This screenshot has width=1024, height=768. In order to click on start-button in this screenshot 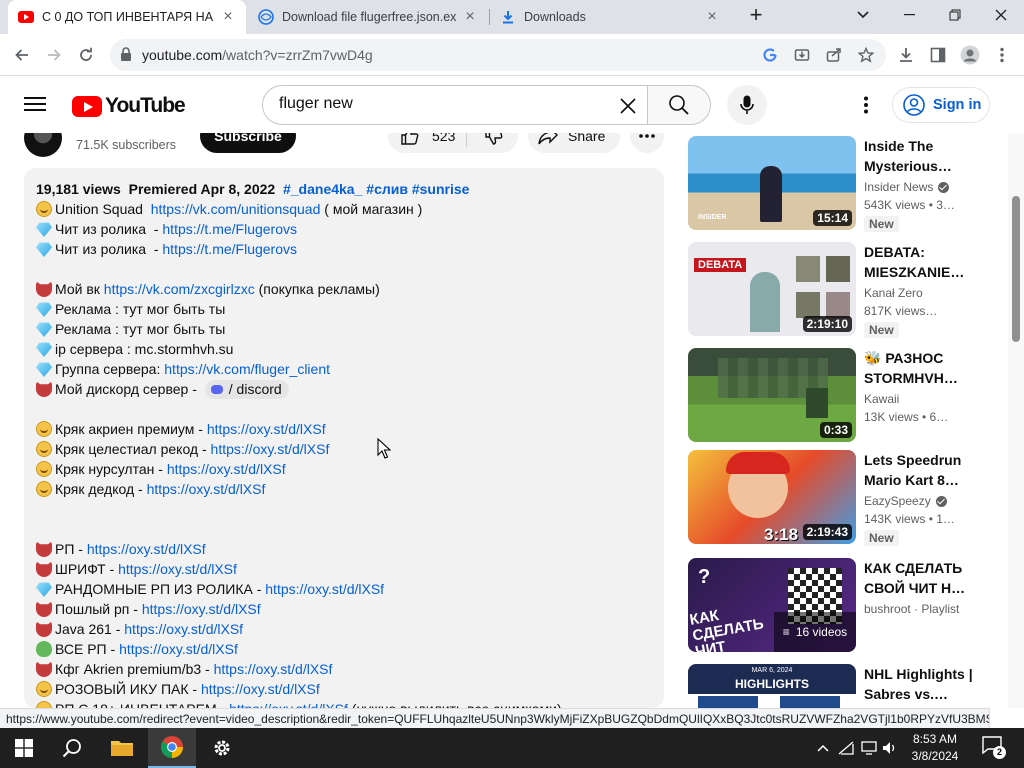, I will do `click(24, 748)`.